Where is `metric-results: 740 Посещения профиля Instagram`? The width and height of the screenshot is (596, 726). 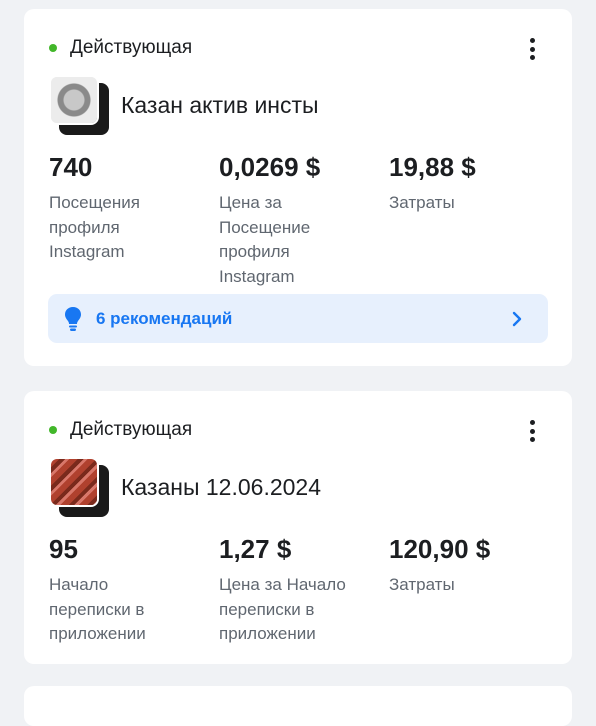 metric-results: 740 Посещения профиля Instagram is located at coordinates (129, 208).